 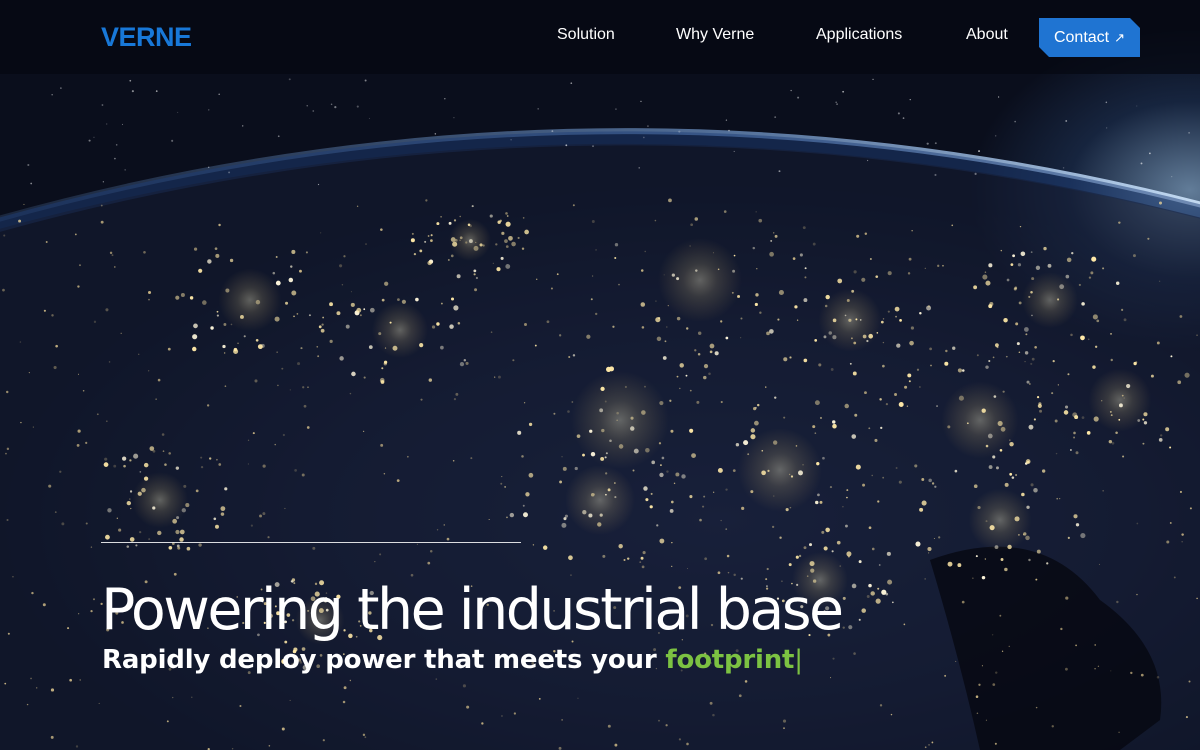 I want to click on verne-logo: VERNE, so click(x=146, y=37).